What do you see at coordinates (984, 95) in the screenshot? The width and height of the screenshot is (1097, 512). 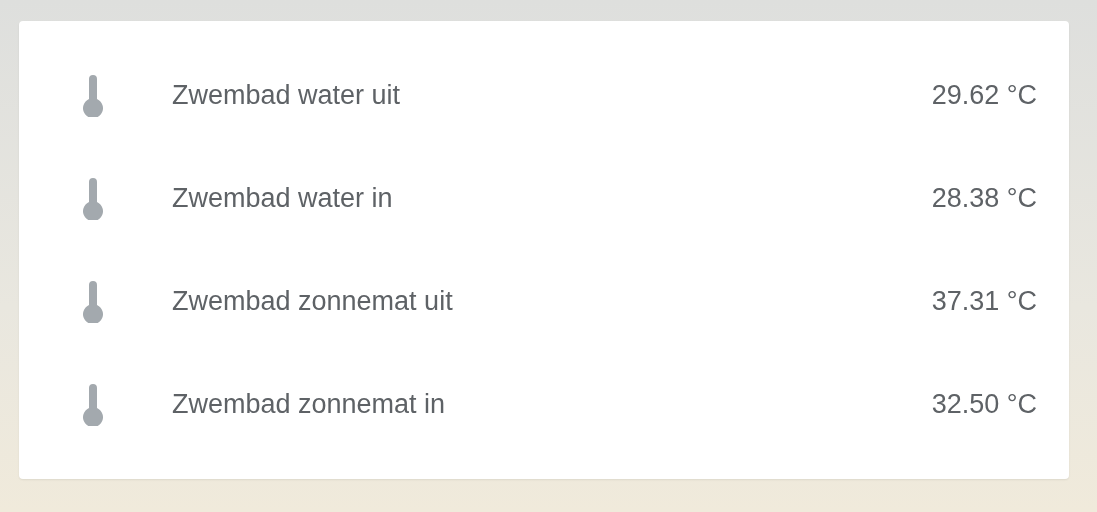 I see `sensor-value: 29.62 °C` at bounding box center [984, 95].